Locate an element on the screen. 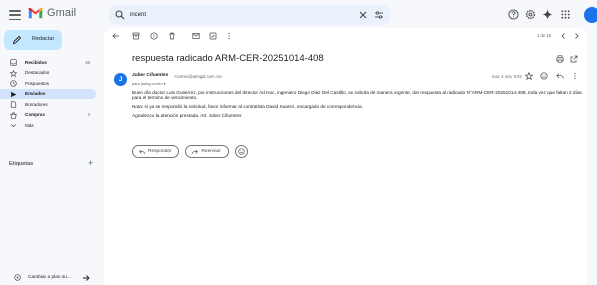 This screenshot has width=597, height=285. smiley-icon is located at coordinates (241, 151).